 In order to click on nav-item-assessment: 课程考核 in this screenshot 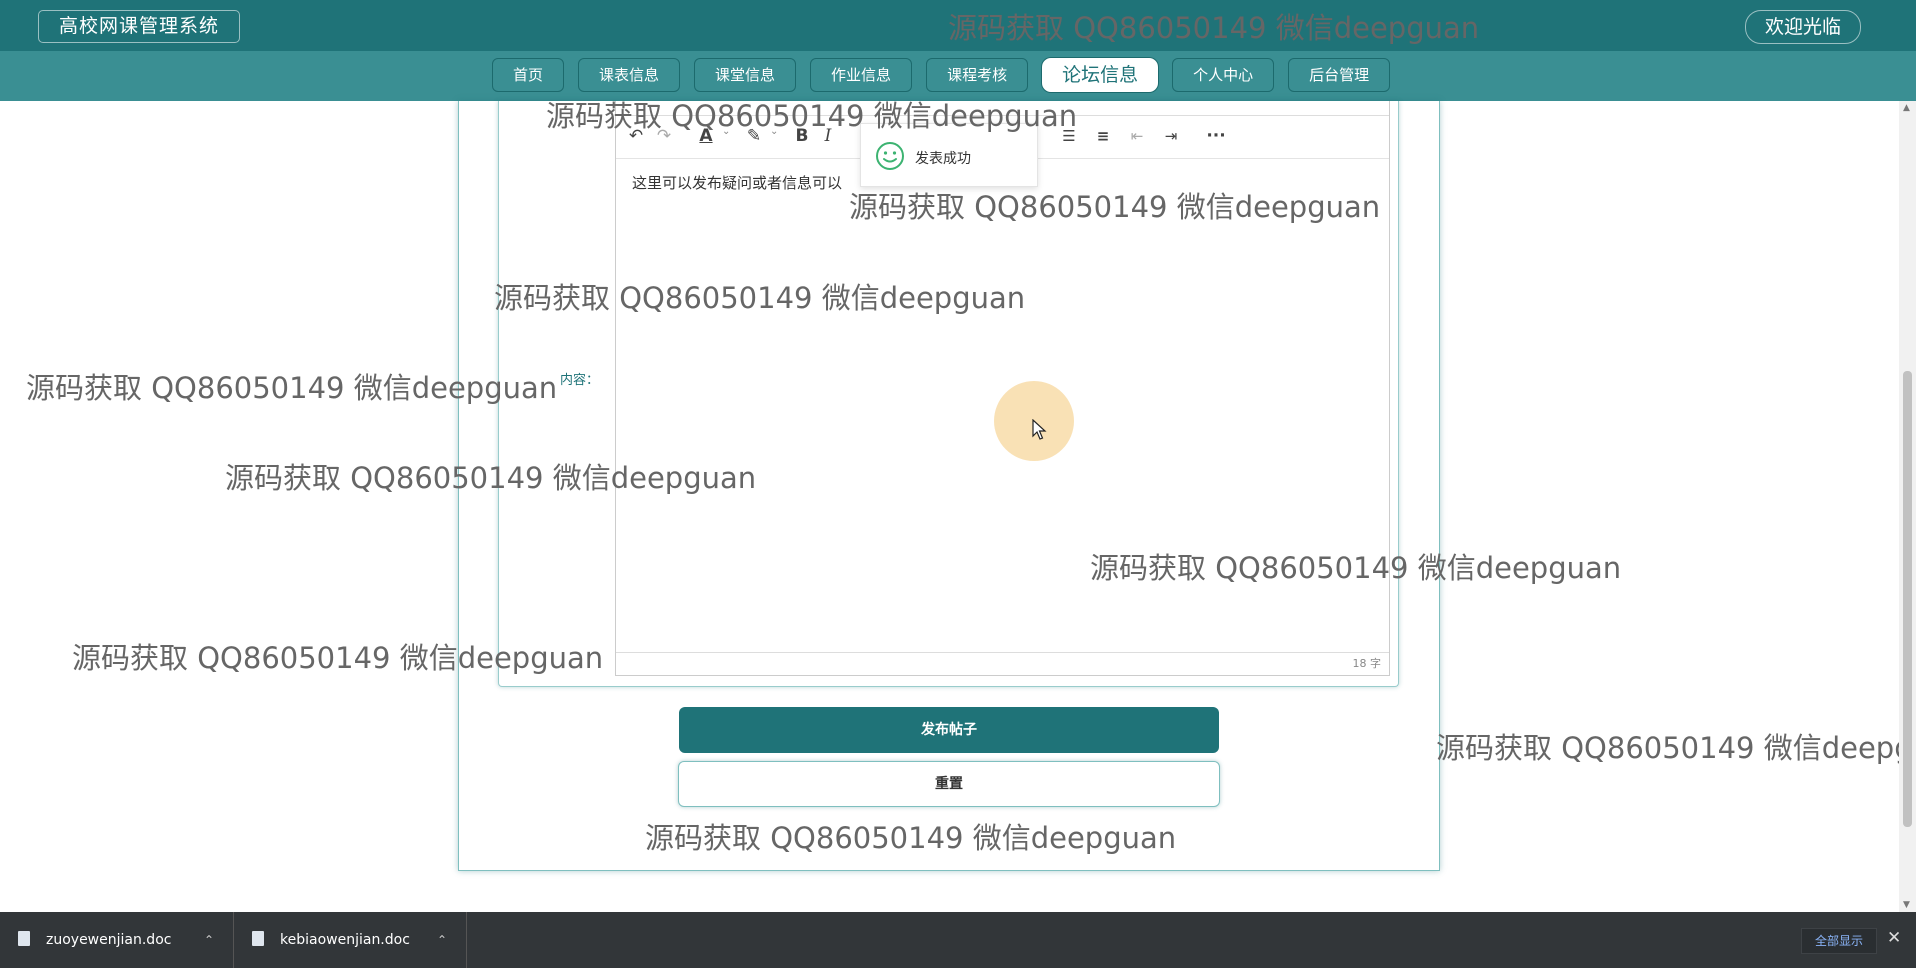, I will do `click(977, 75)`.